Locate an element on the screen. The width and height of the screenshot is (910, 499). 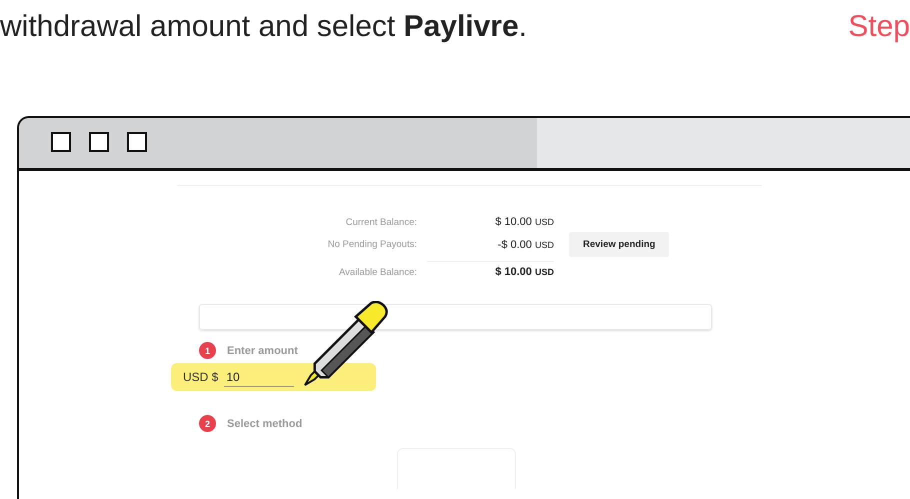
balance-label: Available Balance: is located at coordinates (377, 272).